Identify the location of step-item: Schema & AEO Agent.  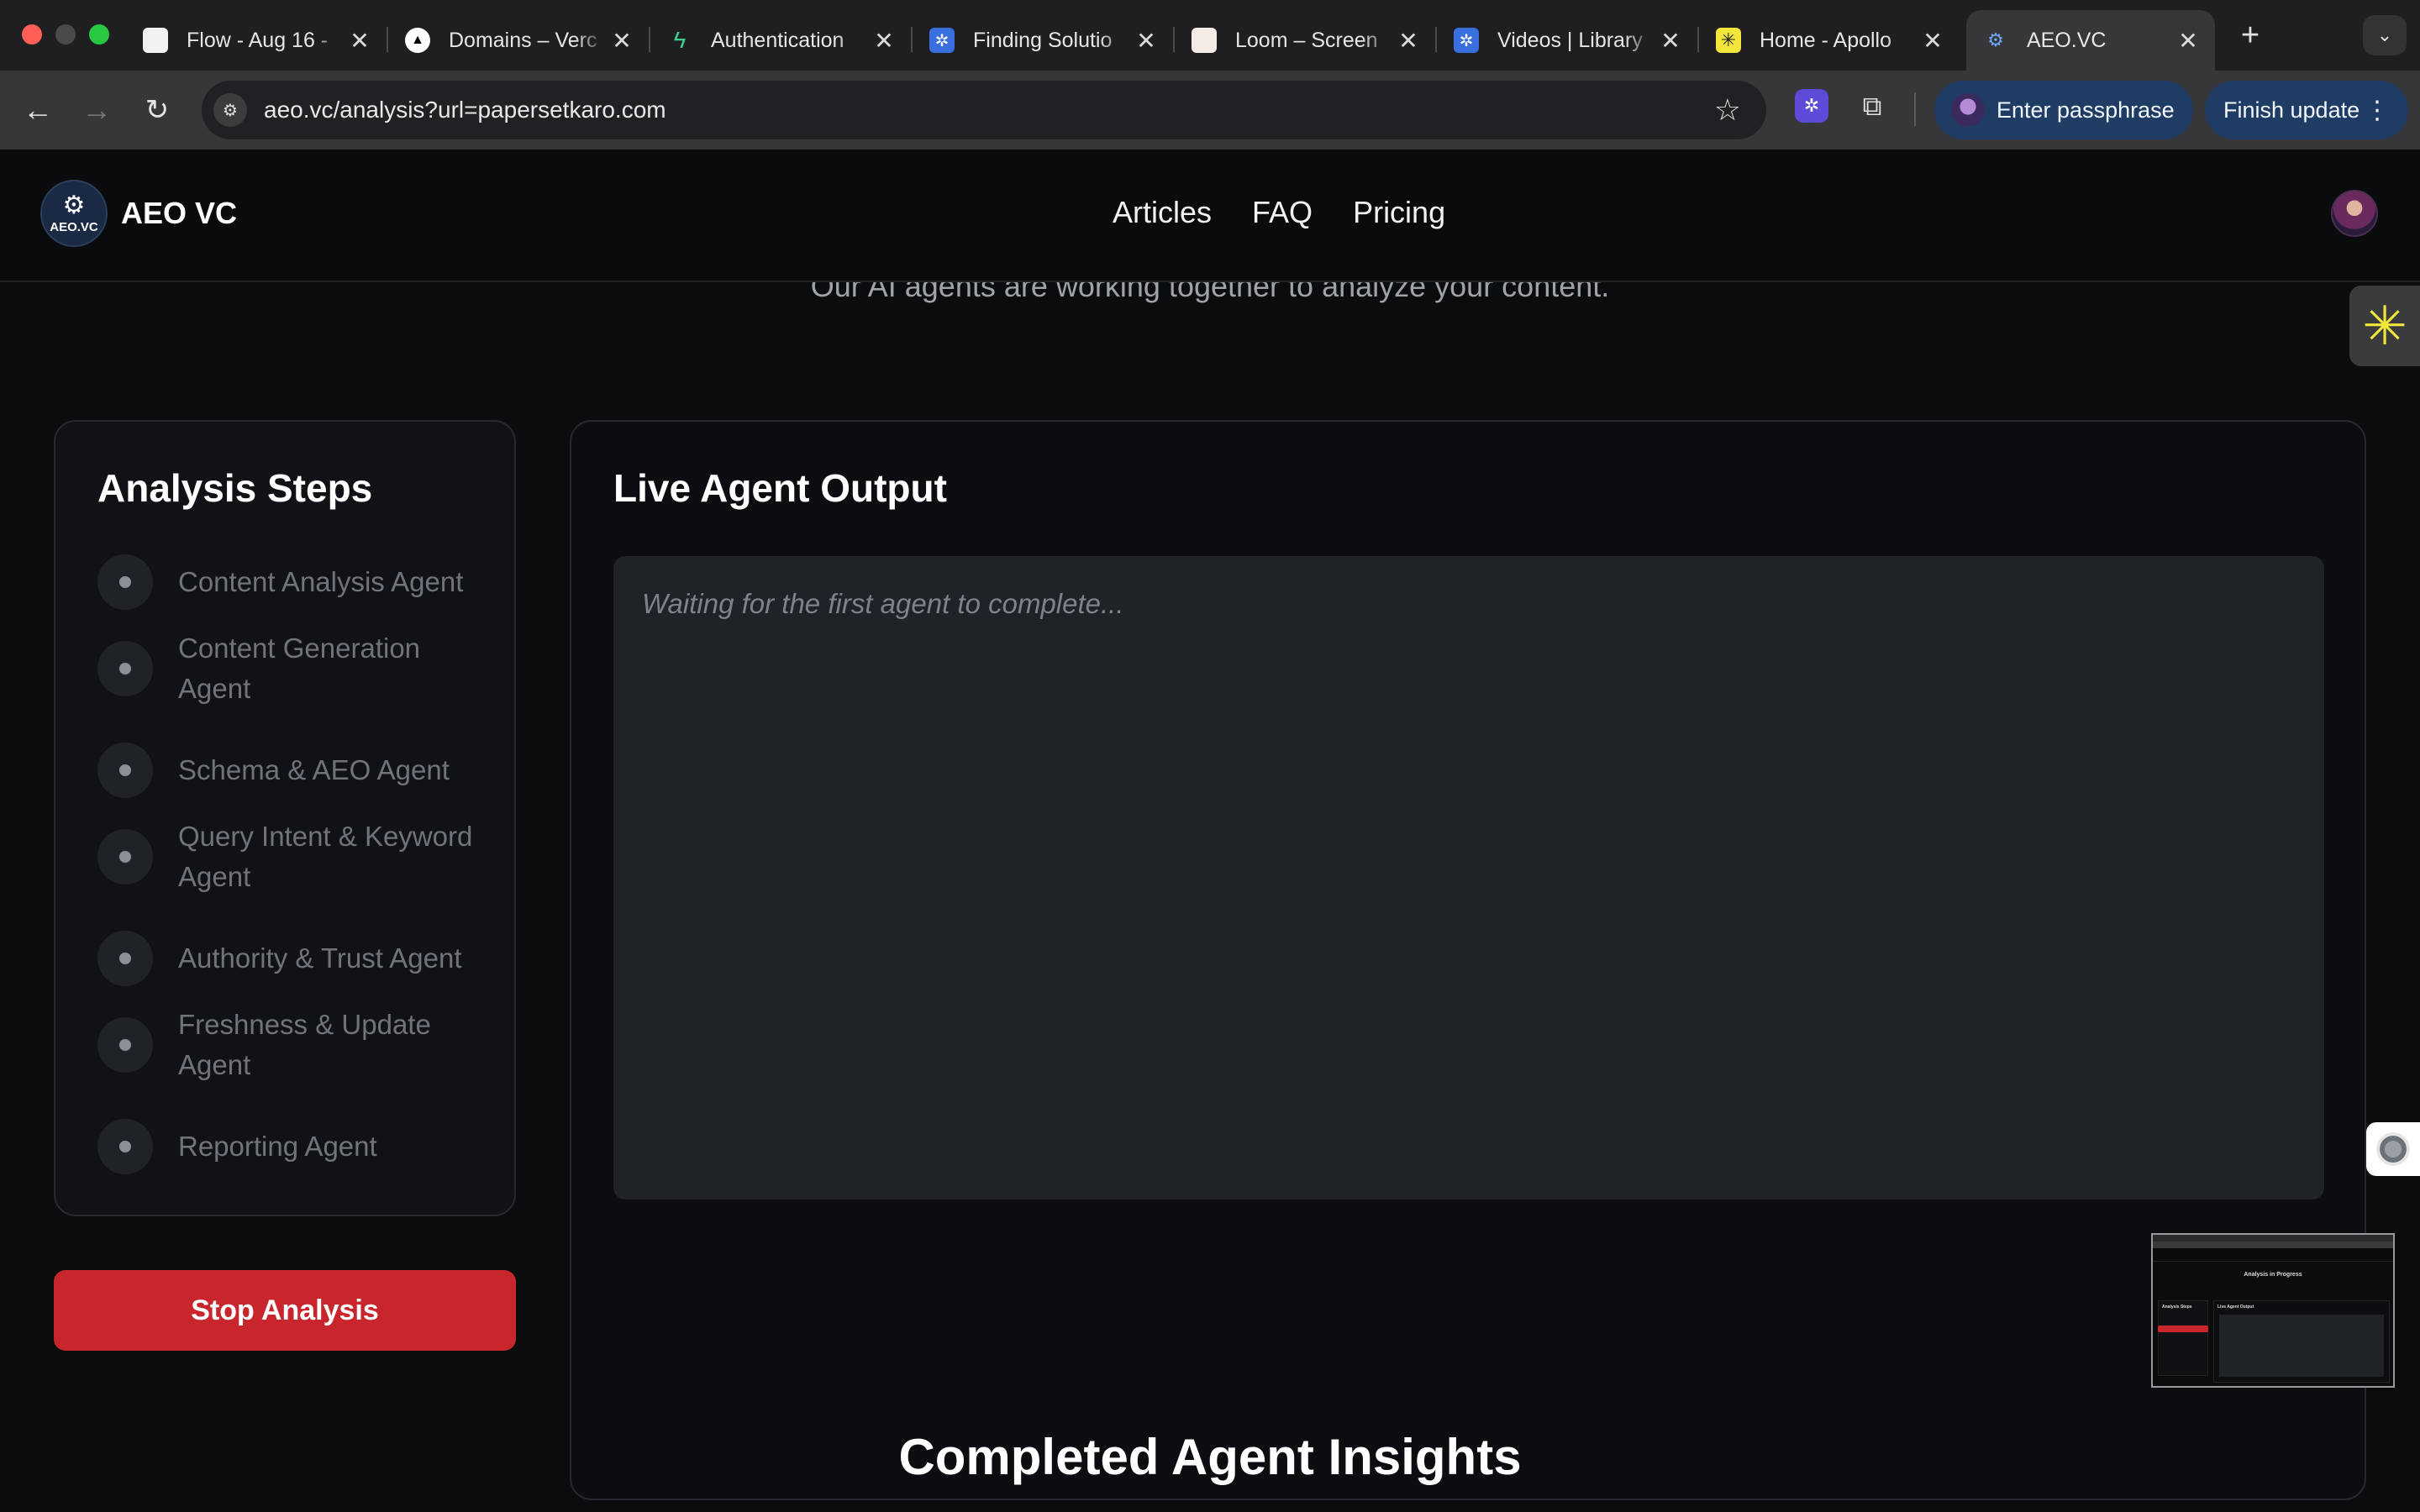
(291, 770).